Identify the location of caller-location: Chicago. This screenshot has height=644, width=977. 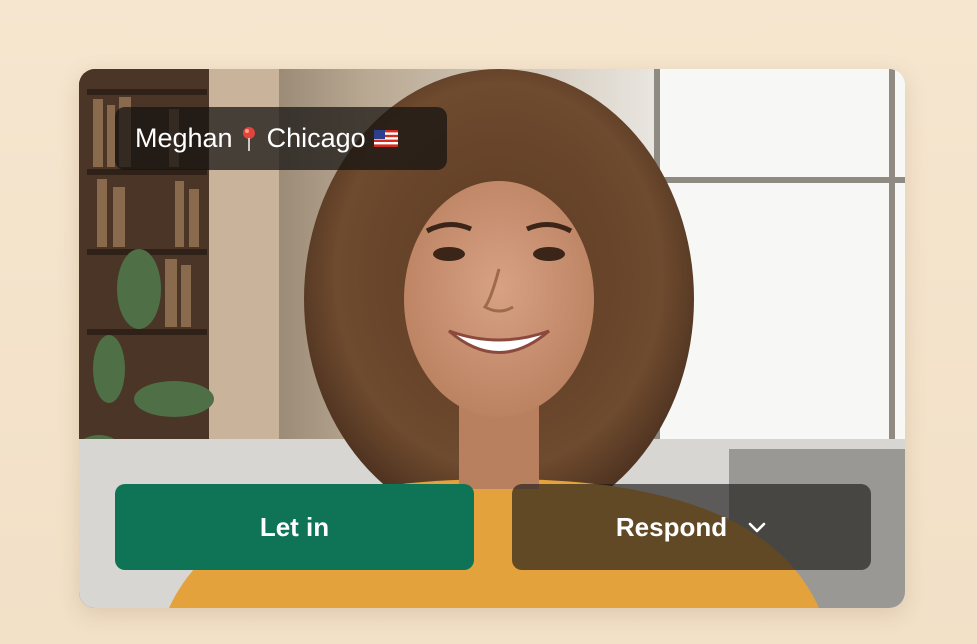
(316, 138).